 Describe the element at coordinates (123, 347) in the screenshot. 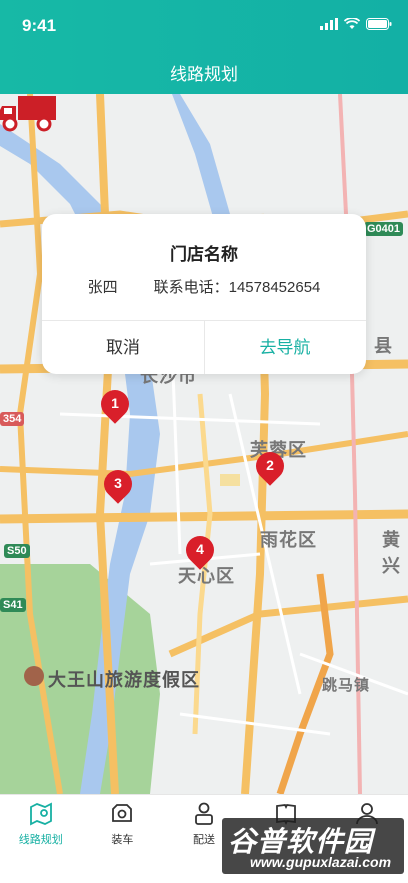

I see `cancel-button: 取消` at that location.